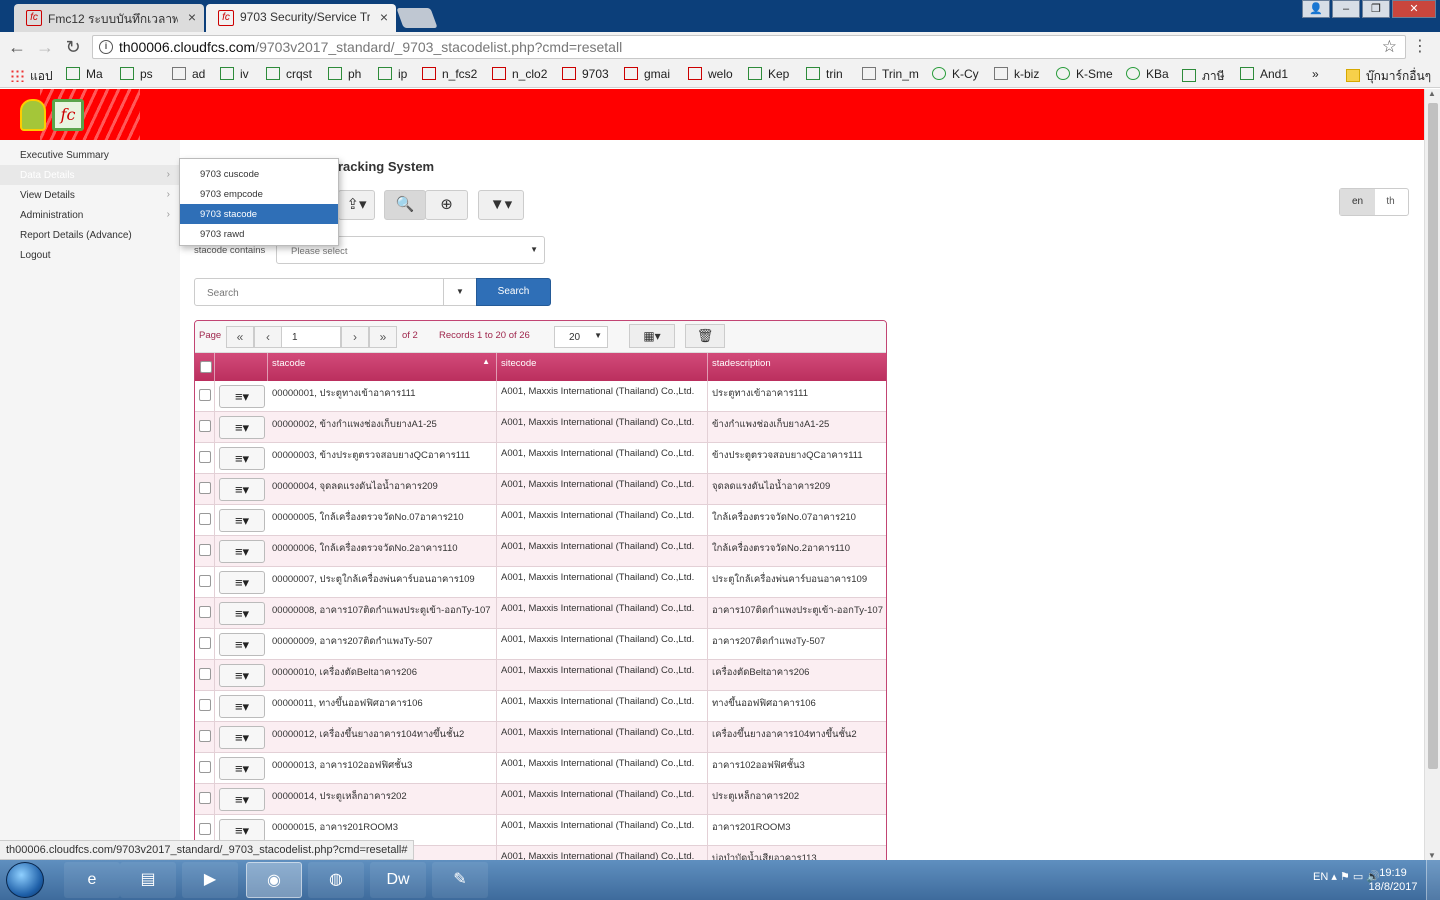  Describe the element at coordinates (344, 74) in the screenshot. I see `bookmark-6: ph` at that location.